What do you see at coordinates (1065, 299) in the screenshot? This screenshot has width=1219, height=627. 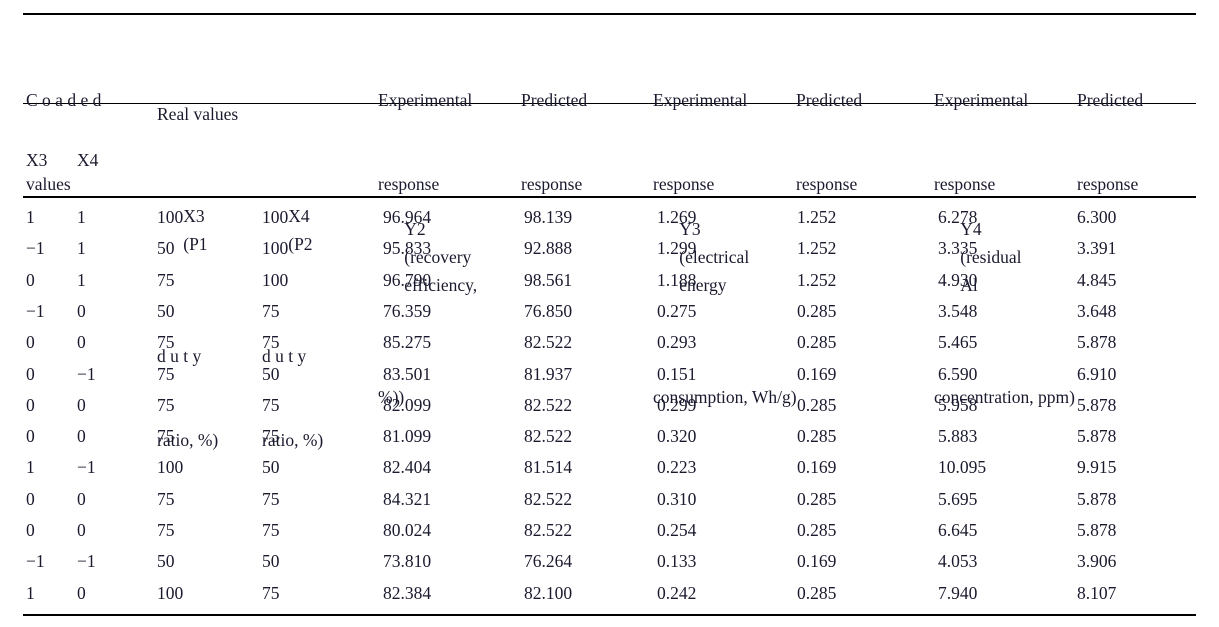 I see `header-var-y4: Y4 (residual Al concentration, ppm)` at bounding box center [1065, 299].